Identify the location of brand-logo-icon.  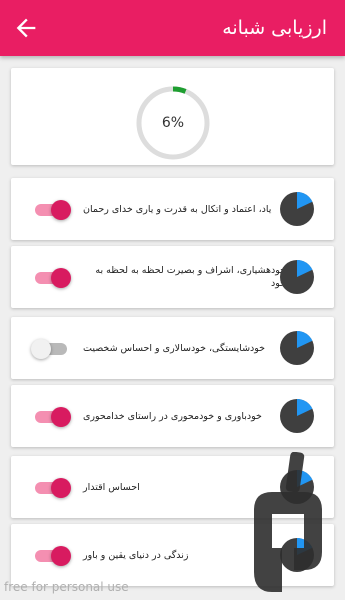
(288, 522).